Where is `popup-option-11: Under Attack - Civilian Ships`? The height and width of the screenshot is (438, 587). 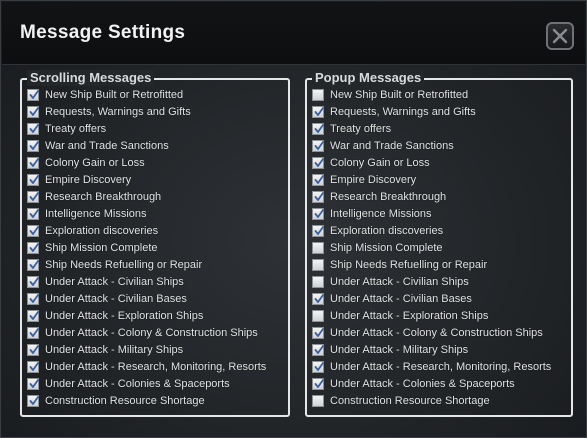
popup-option-11: Under Attack - Civilian Ships is located at coordinates (439, 282).